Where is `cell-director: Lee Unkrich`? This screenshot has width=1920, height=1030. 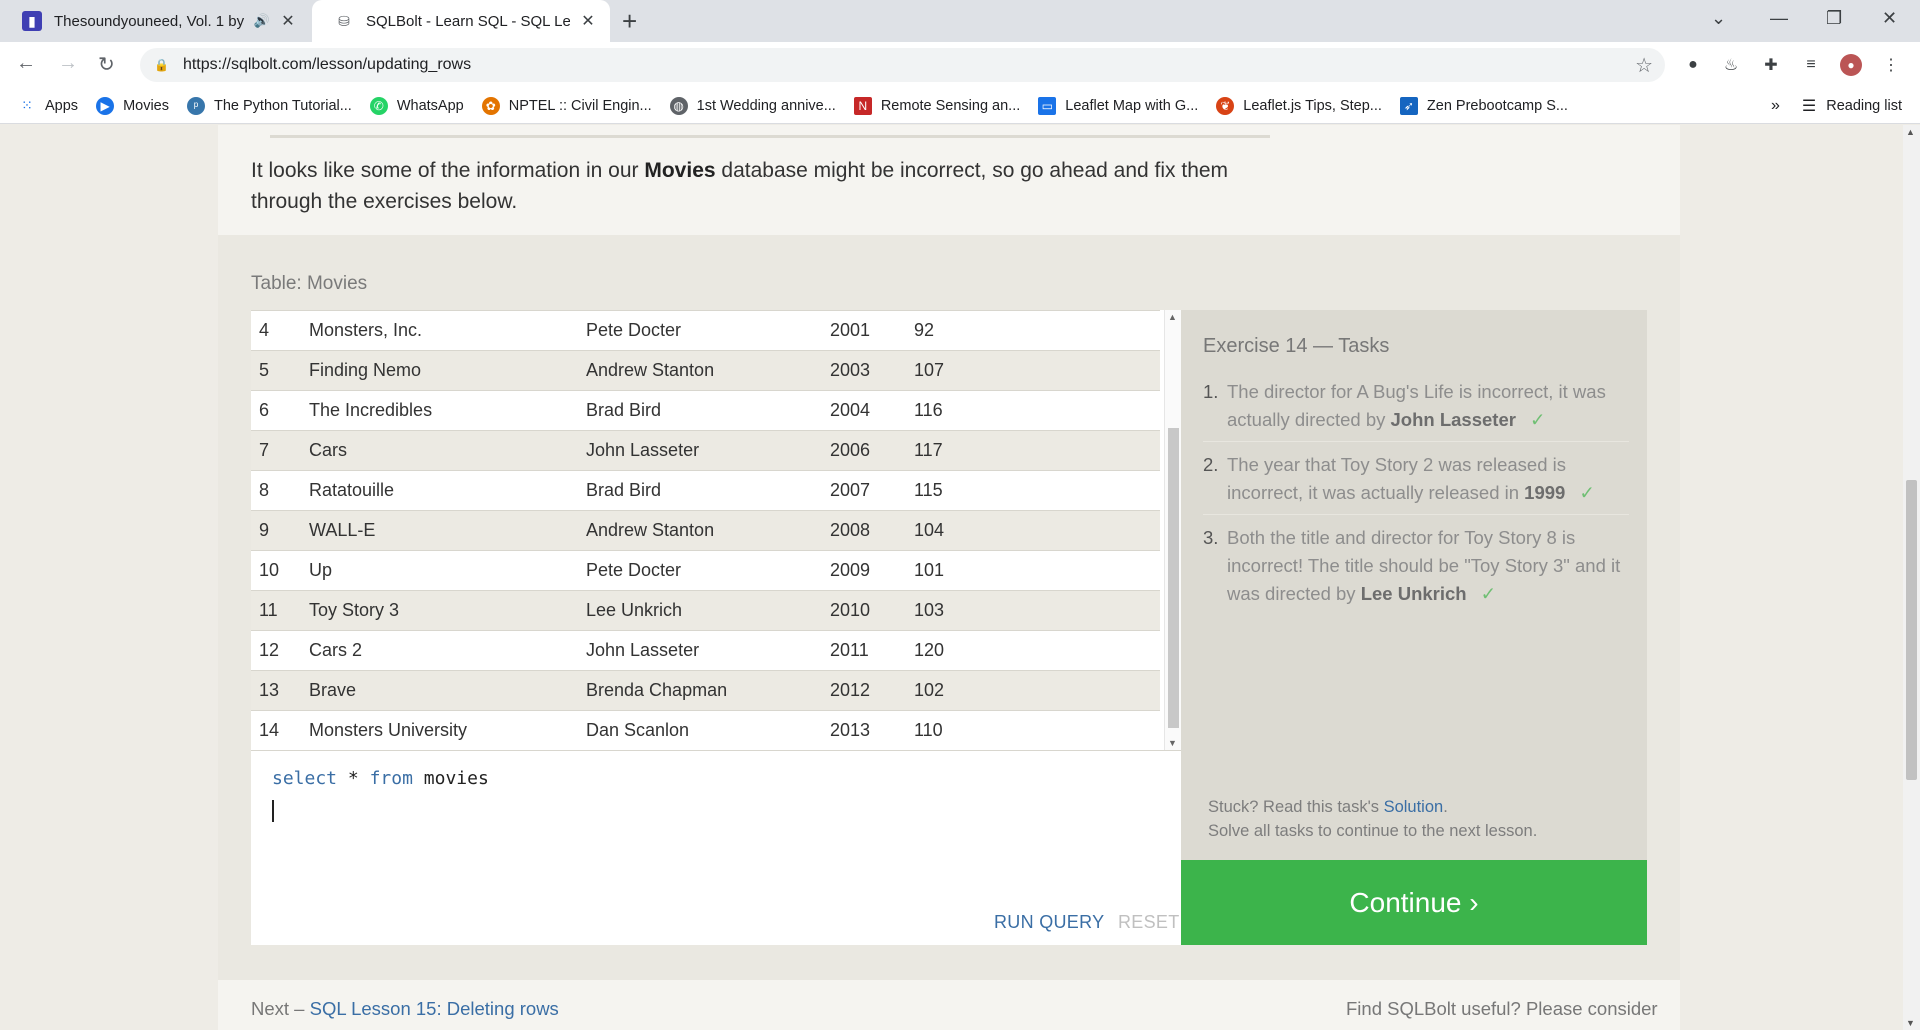
cell-director: Lee Unkrich is located at coordinates (700, 610).